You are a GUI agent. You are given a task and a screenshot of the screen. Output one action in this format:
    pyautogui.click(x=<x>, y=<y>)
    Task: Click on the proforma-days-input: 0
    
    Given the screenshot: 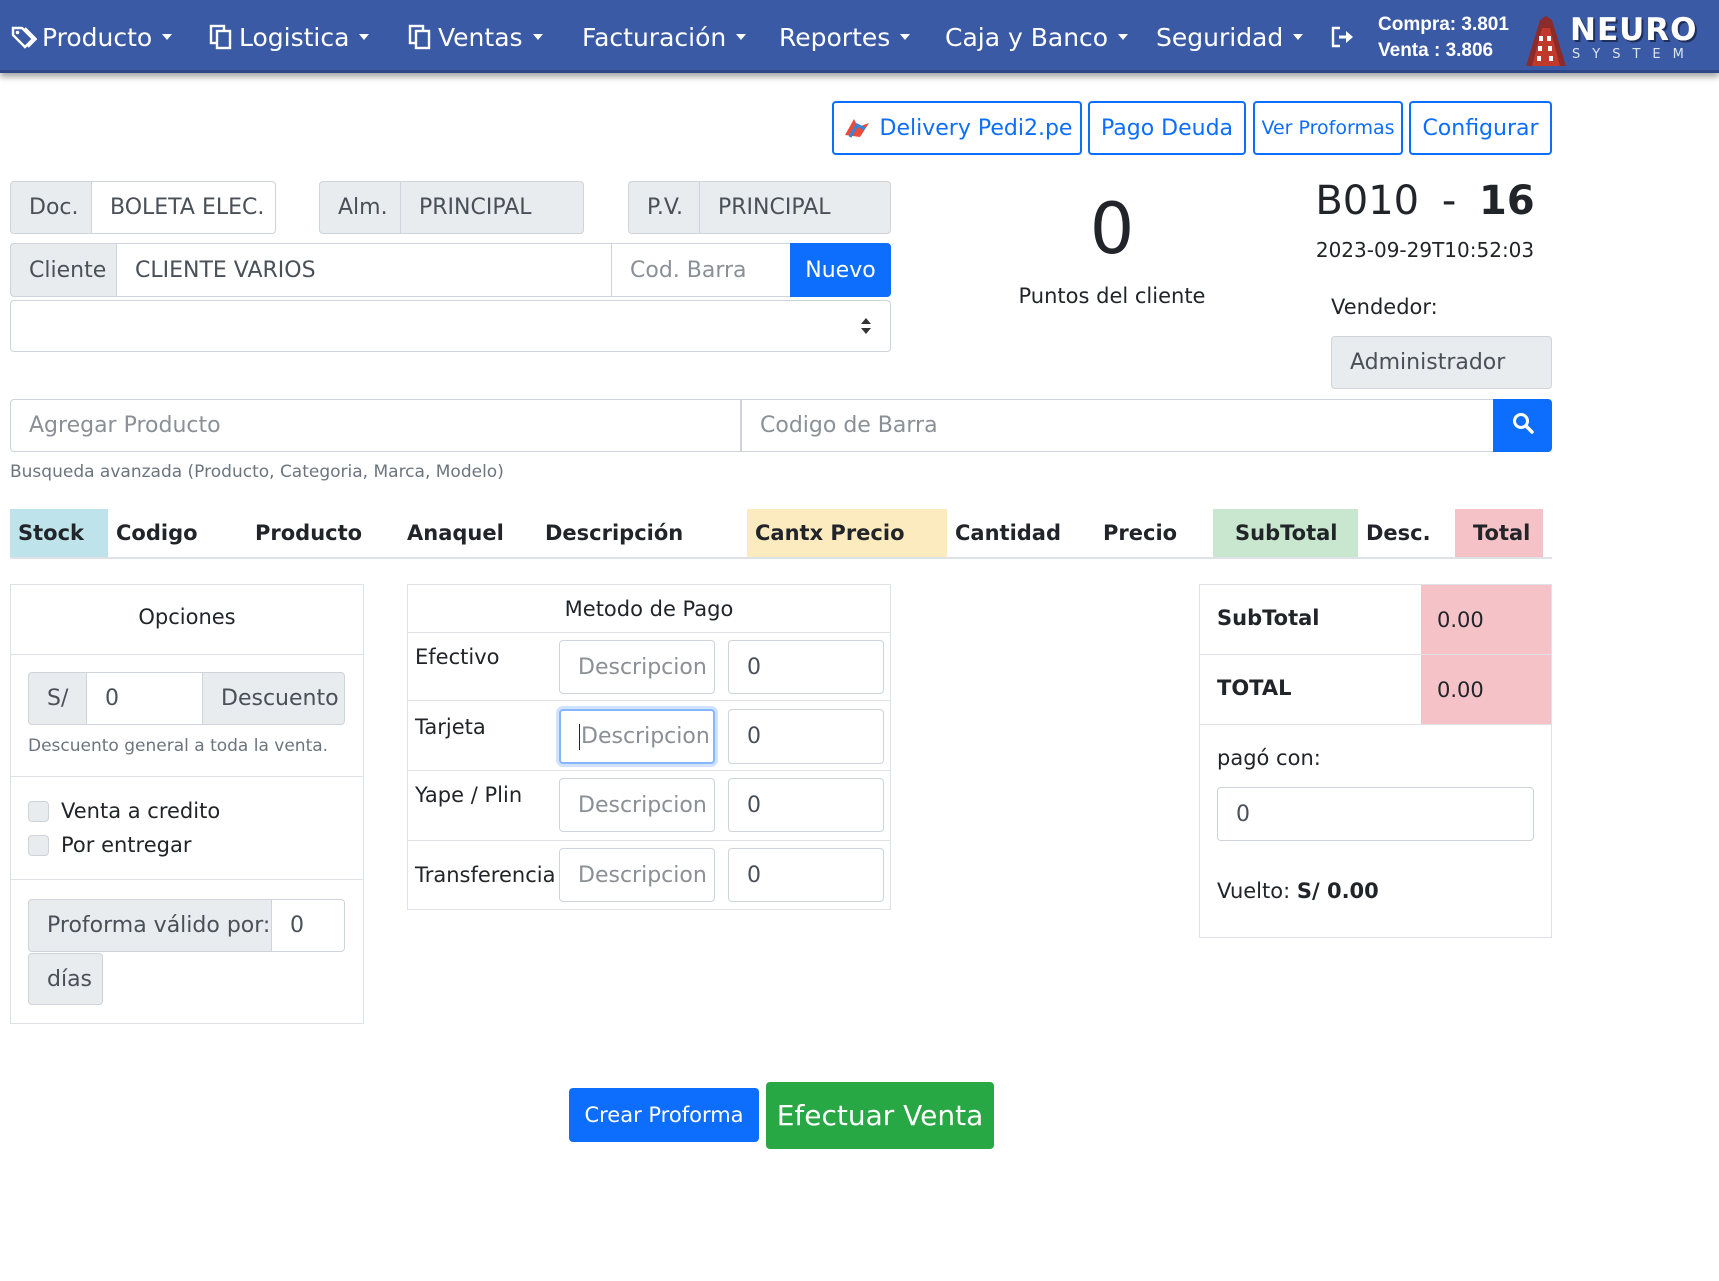 What is the action you would take?
    pyautogui.click(x=308, y=925)
    